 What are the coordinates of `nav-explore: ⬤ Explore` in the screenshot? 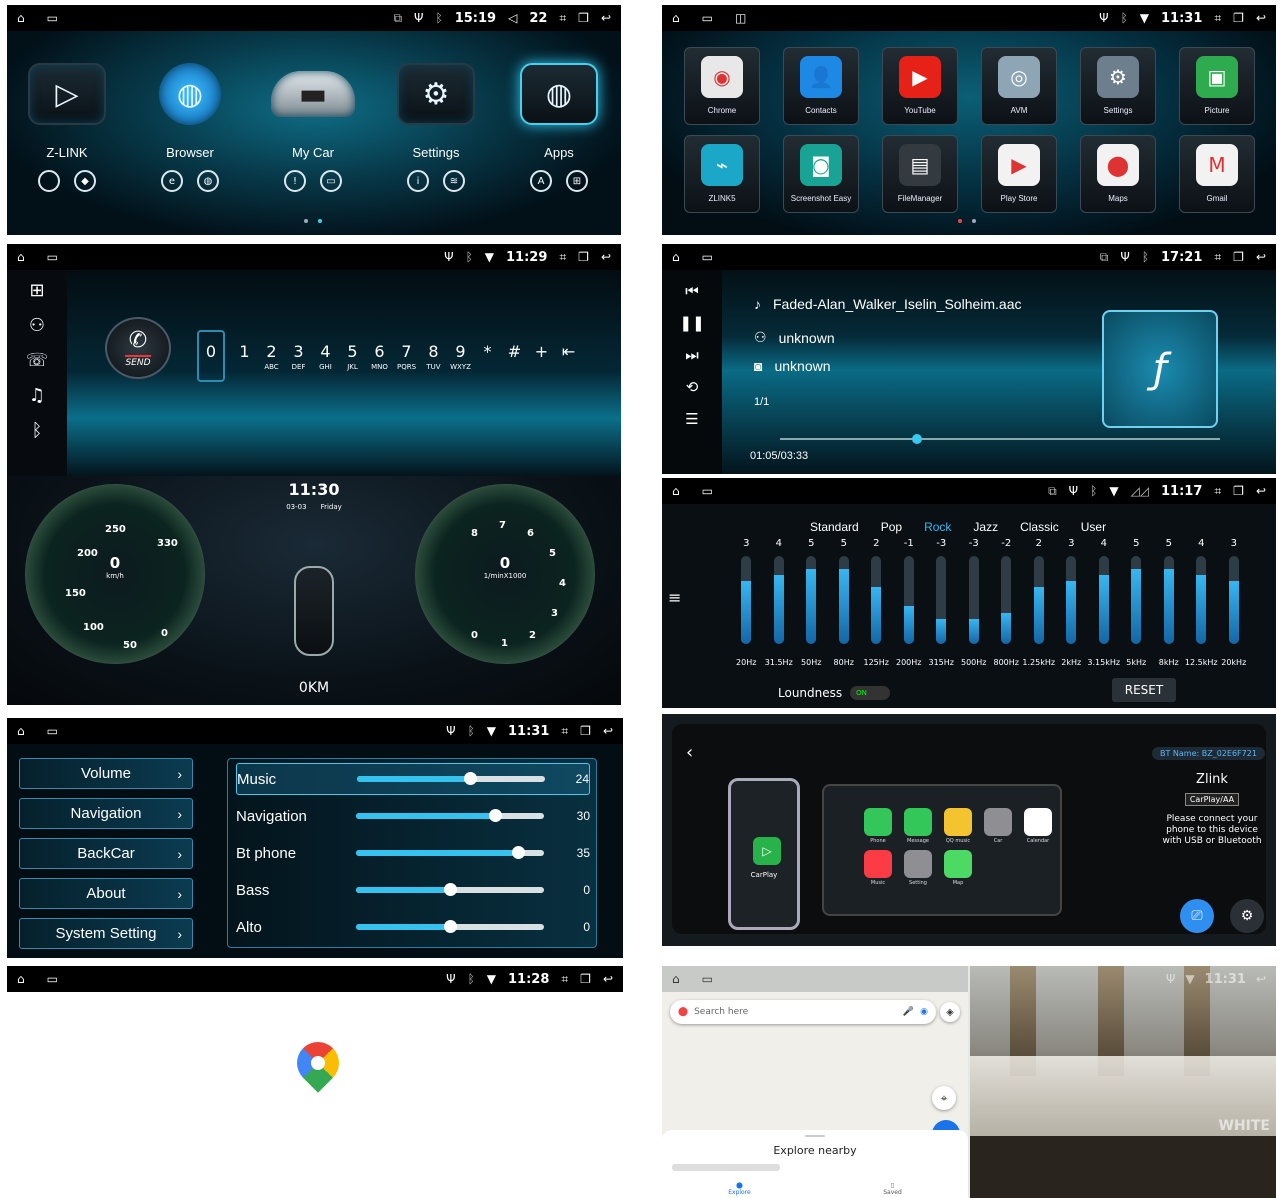 It's located at (739, 1189).